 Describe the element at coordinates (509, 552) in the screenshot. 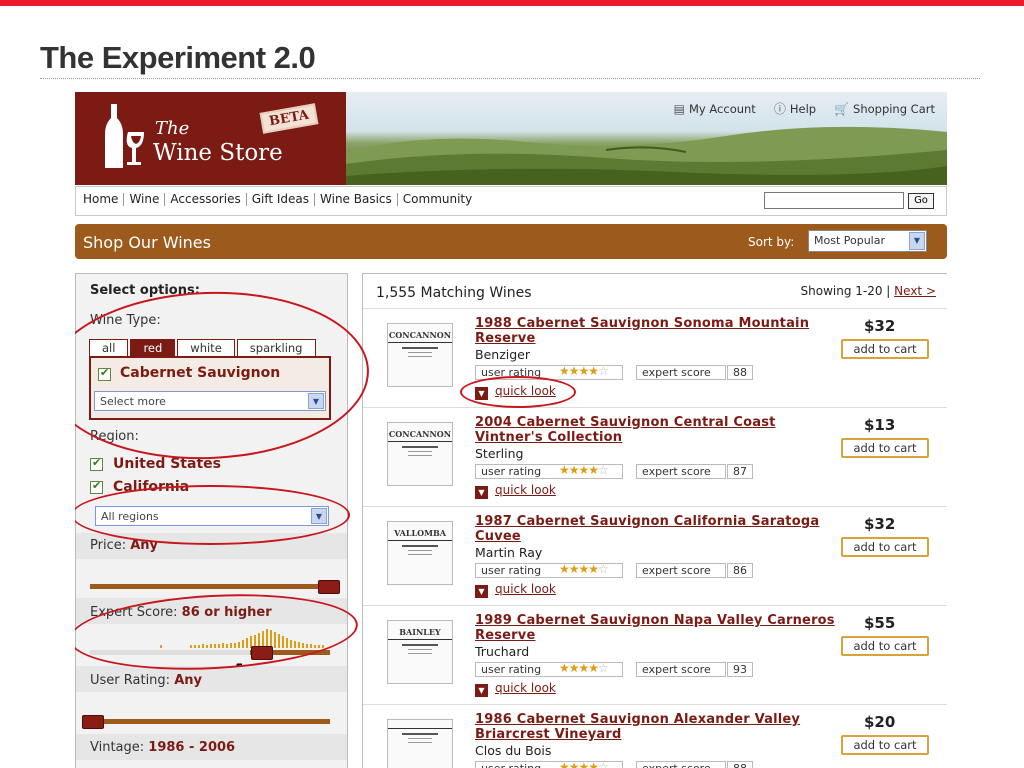

I see `wine-producer: Martin Ray` at that location.